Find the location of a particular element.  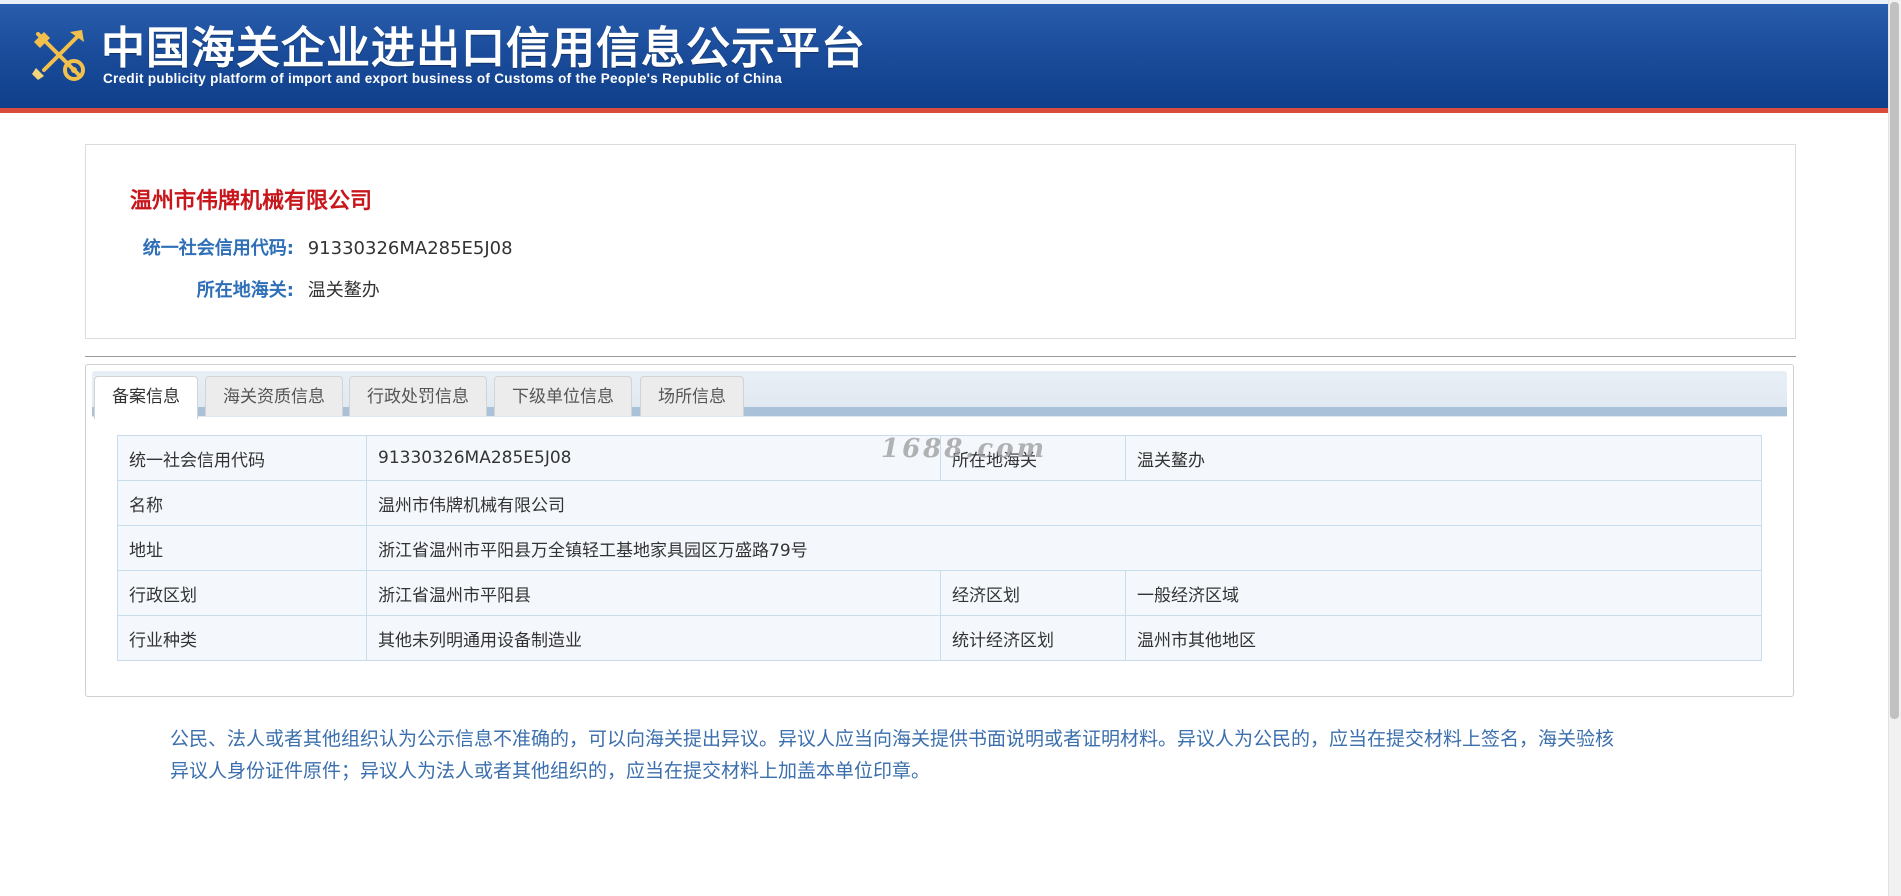

table-row: 地址 浙江省温州市平阳县万全镇轻工基地家具园区万盛路79号 is located at coordinates (939, 548).